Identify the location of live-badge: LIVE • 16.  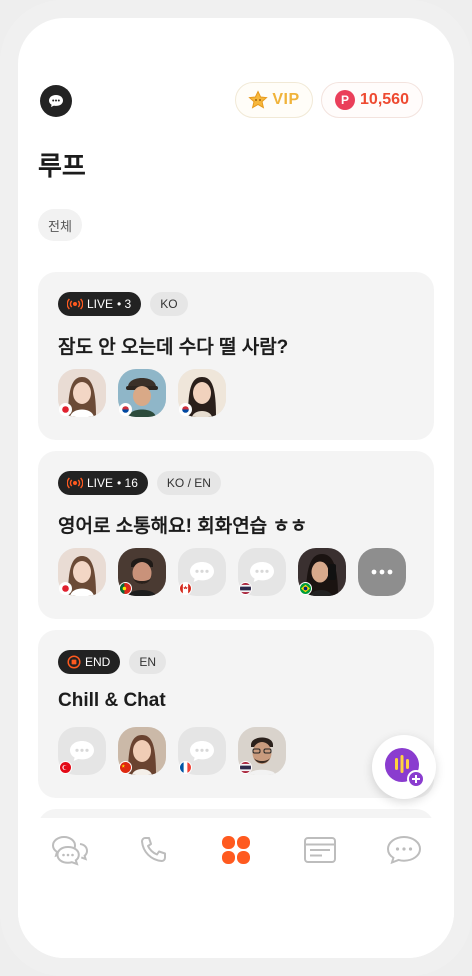
(103, 483).